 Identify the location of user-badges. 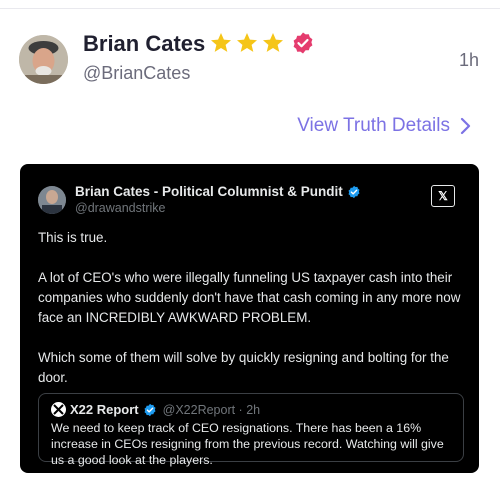
(262, 43).